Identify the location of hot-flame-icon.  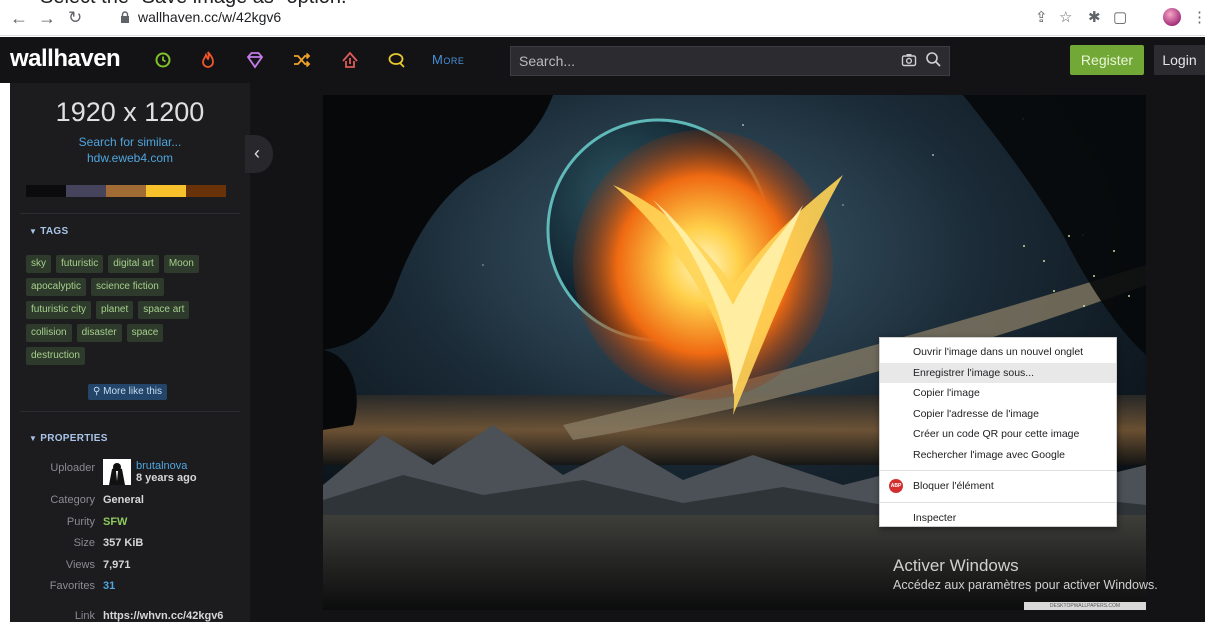
(208, 60).